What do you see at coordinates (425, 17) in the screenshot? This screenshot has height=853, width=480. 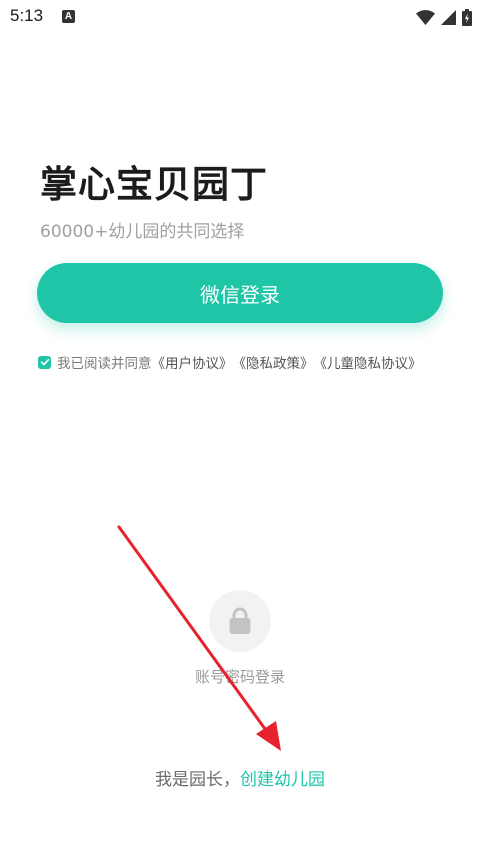 I see `wifi-icon` at bounding box center [425, 17].